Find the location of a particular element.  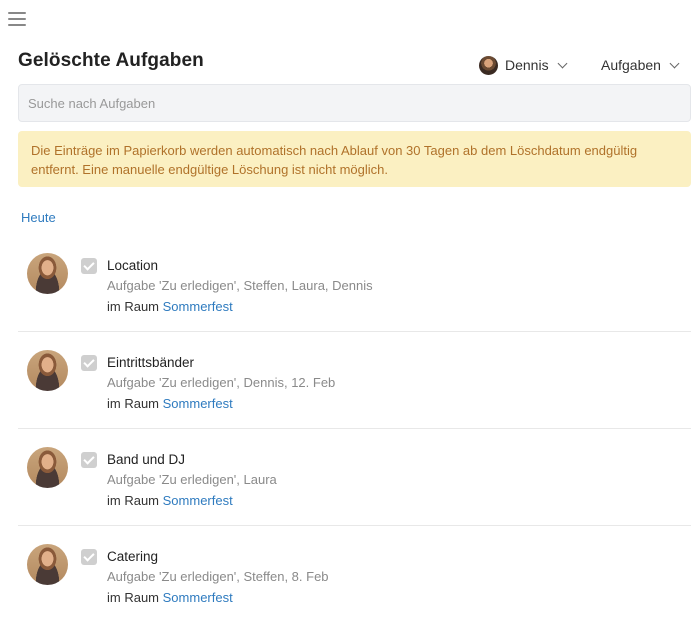

user-filter-dropdown: Dennis is located at coordinates (523, 65).